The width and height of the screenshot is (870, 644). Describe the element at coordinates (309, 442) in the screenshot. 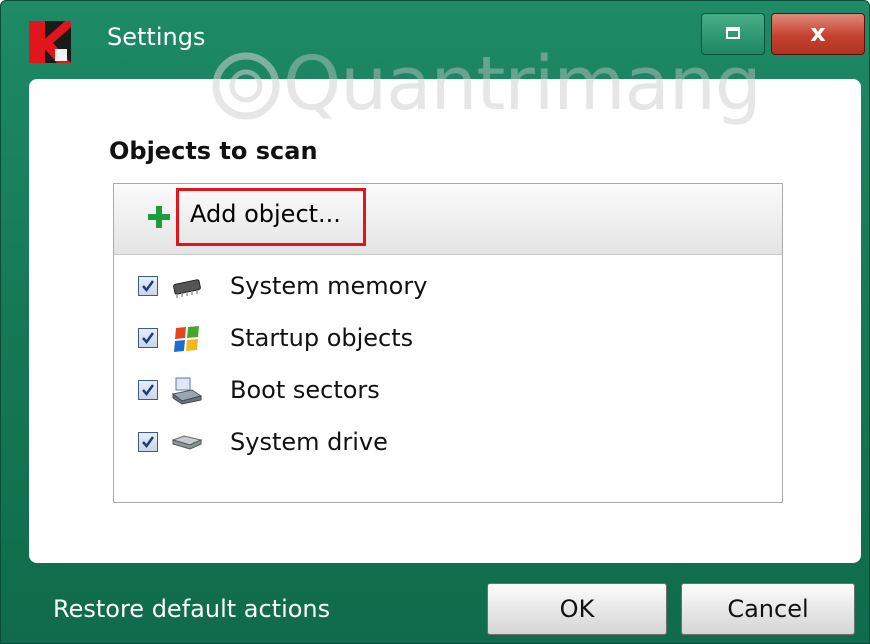

I see `item-label: System drive` at that location.